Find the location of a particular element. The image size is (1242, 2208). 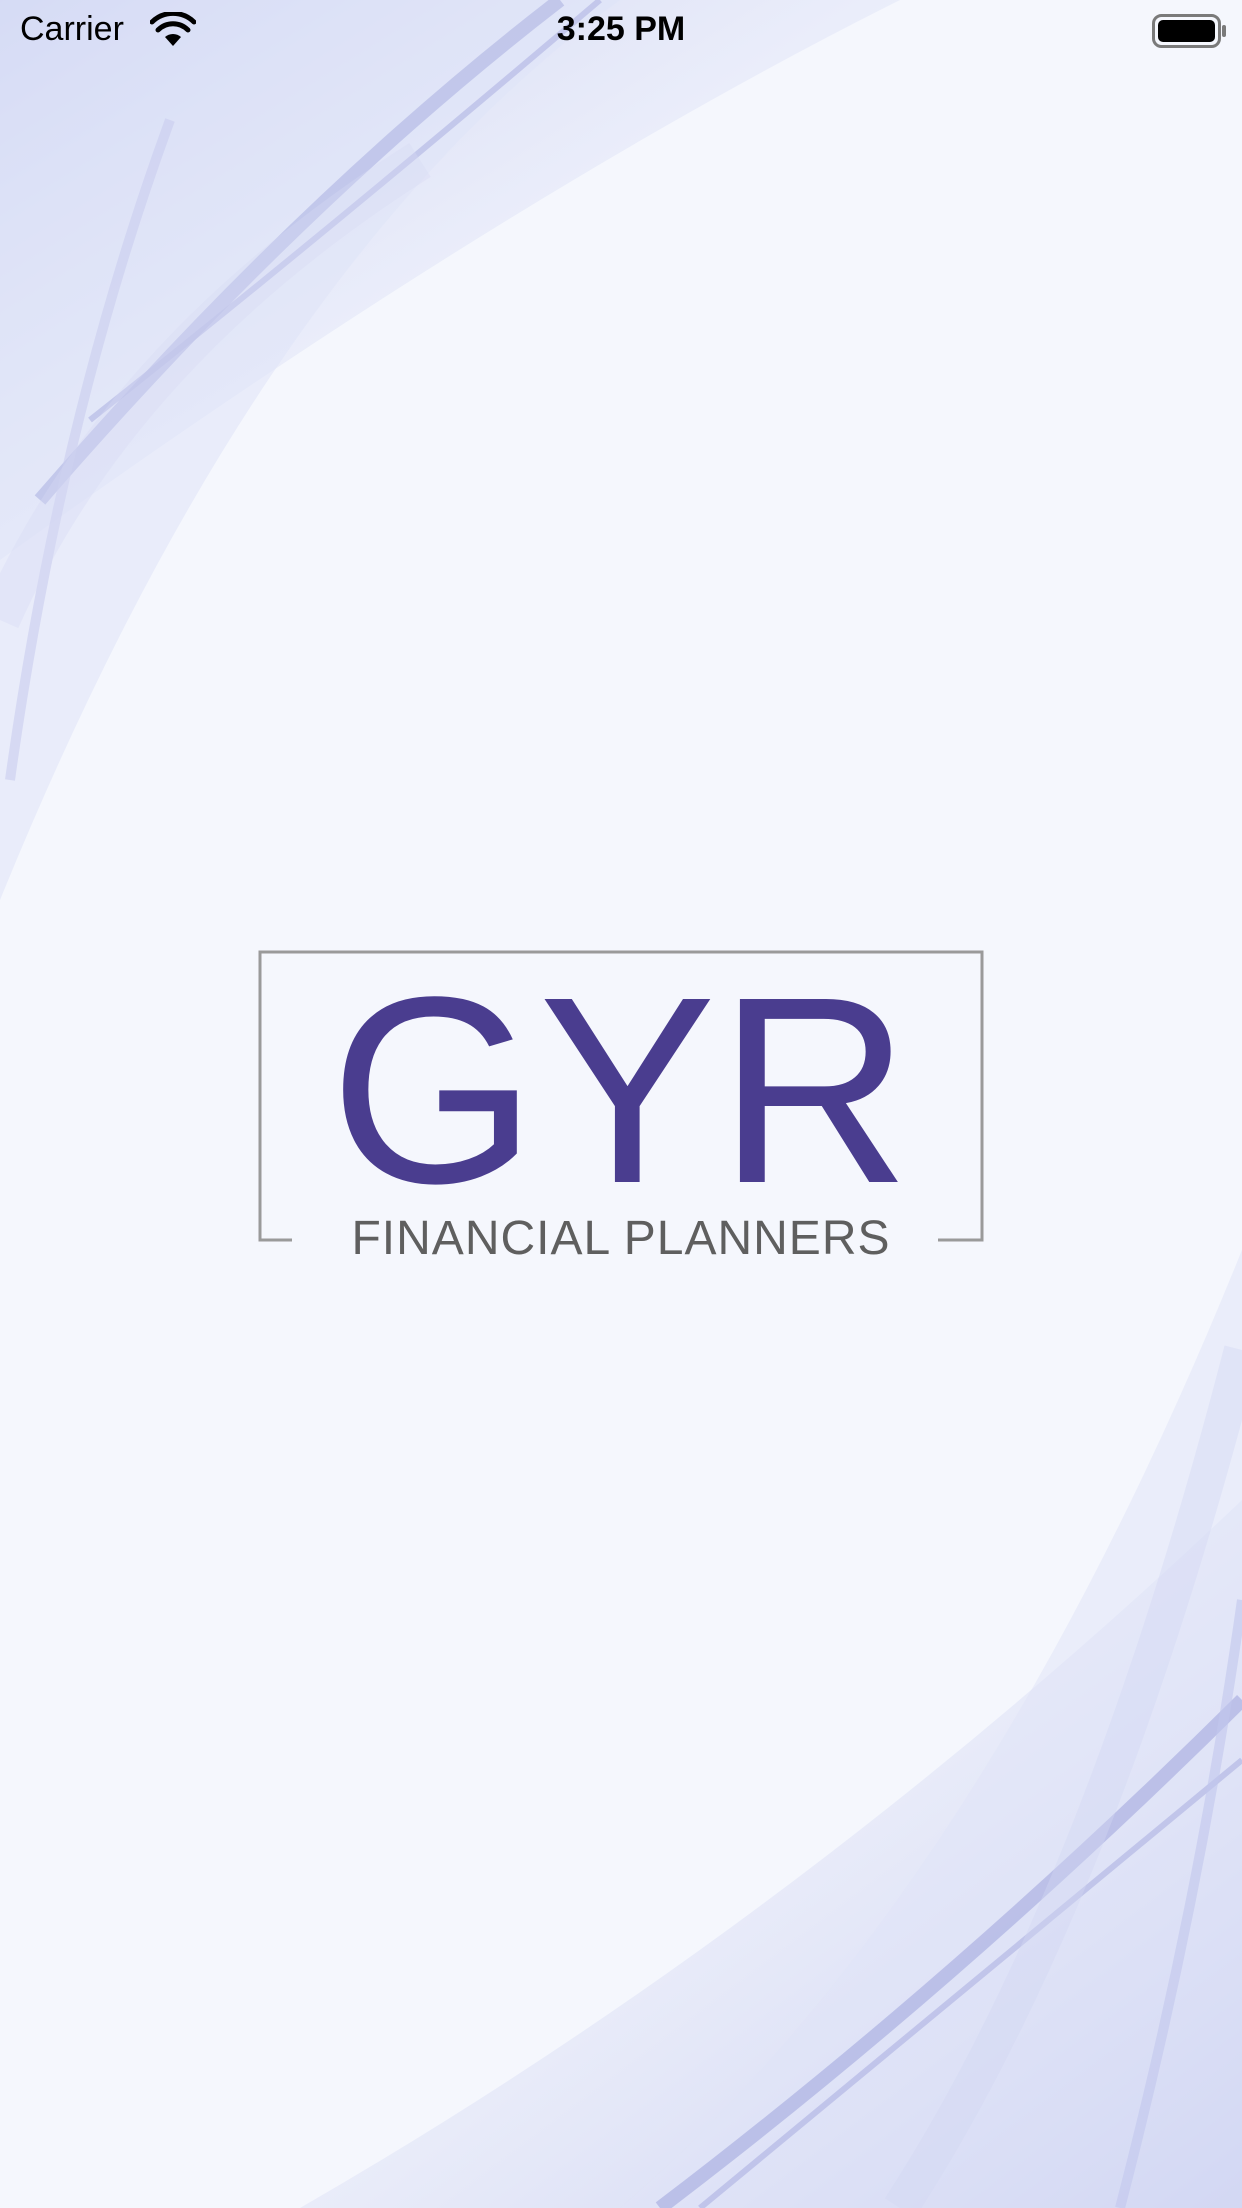

logo-tagline: FINANCIAL PLANNERS is located at coordinates (621, 1239).